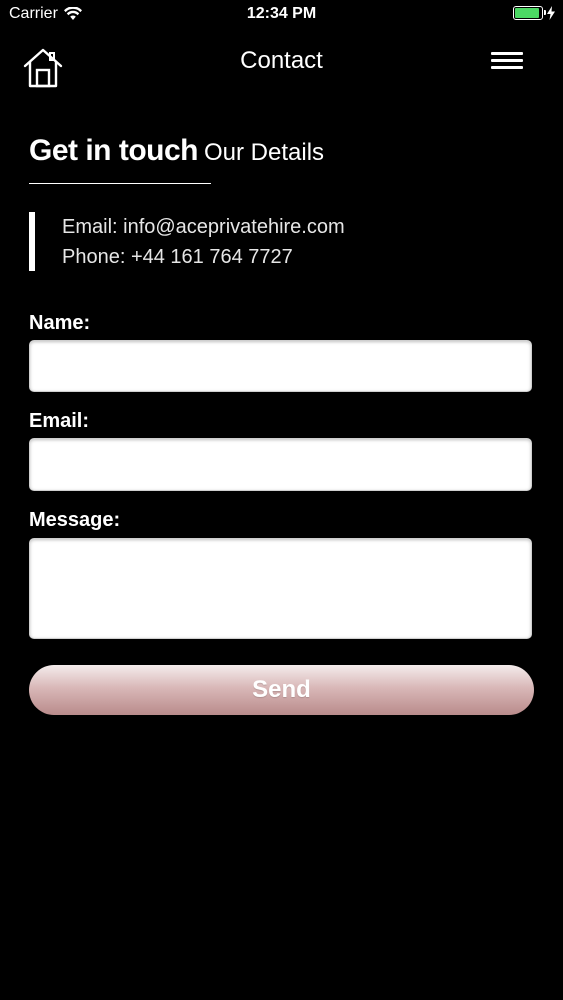 Image resolution: width=563 pixels, height=1000 pixels. Describe the element at coordinates (120, 183) in the screenshot. I see `heading-underline` at that location.